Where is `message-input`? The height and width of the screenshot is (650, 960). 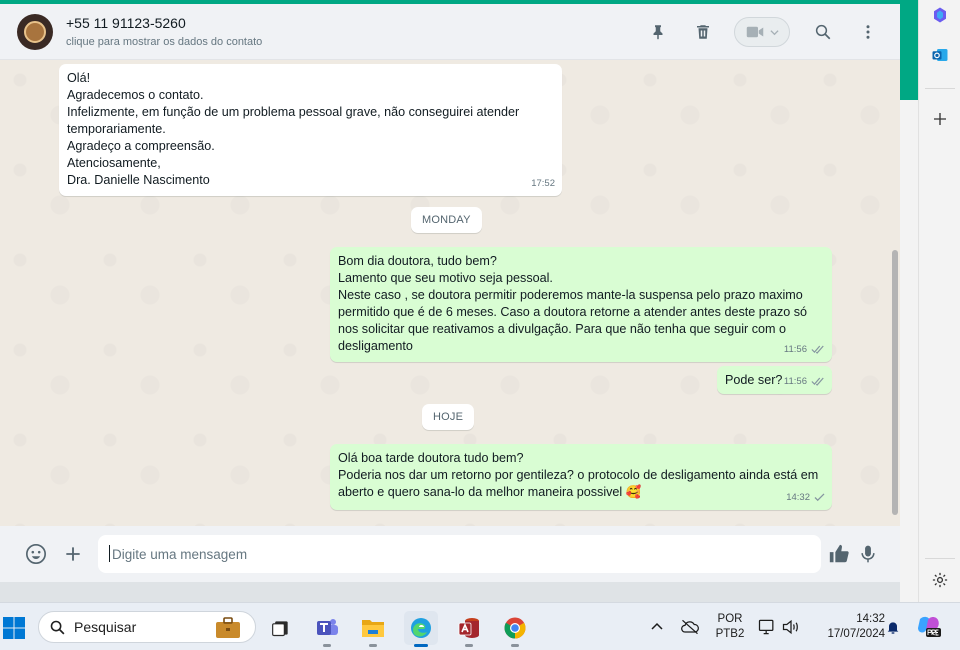
message-input is located at coordinates (459, 554).